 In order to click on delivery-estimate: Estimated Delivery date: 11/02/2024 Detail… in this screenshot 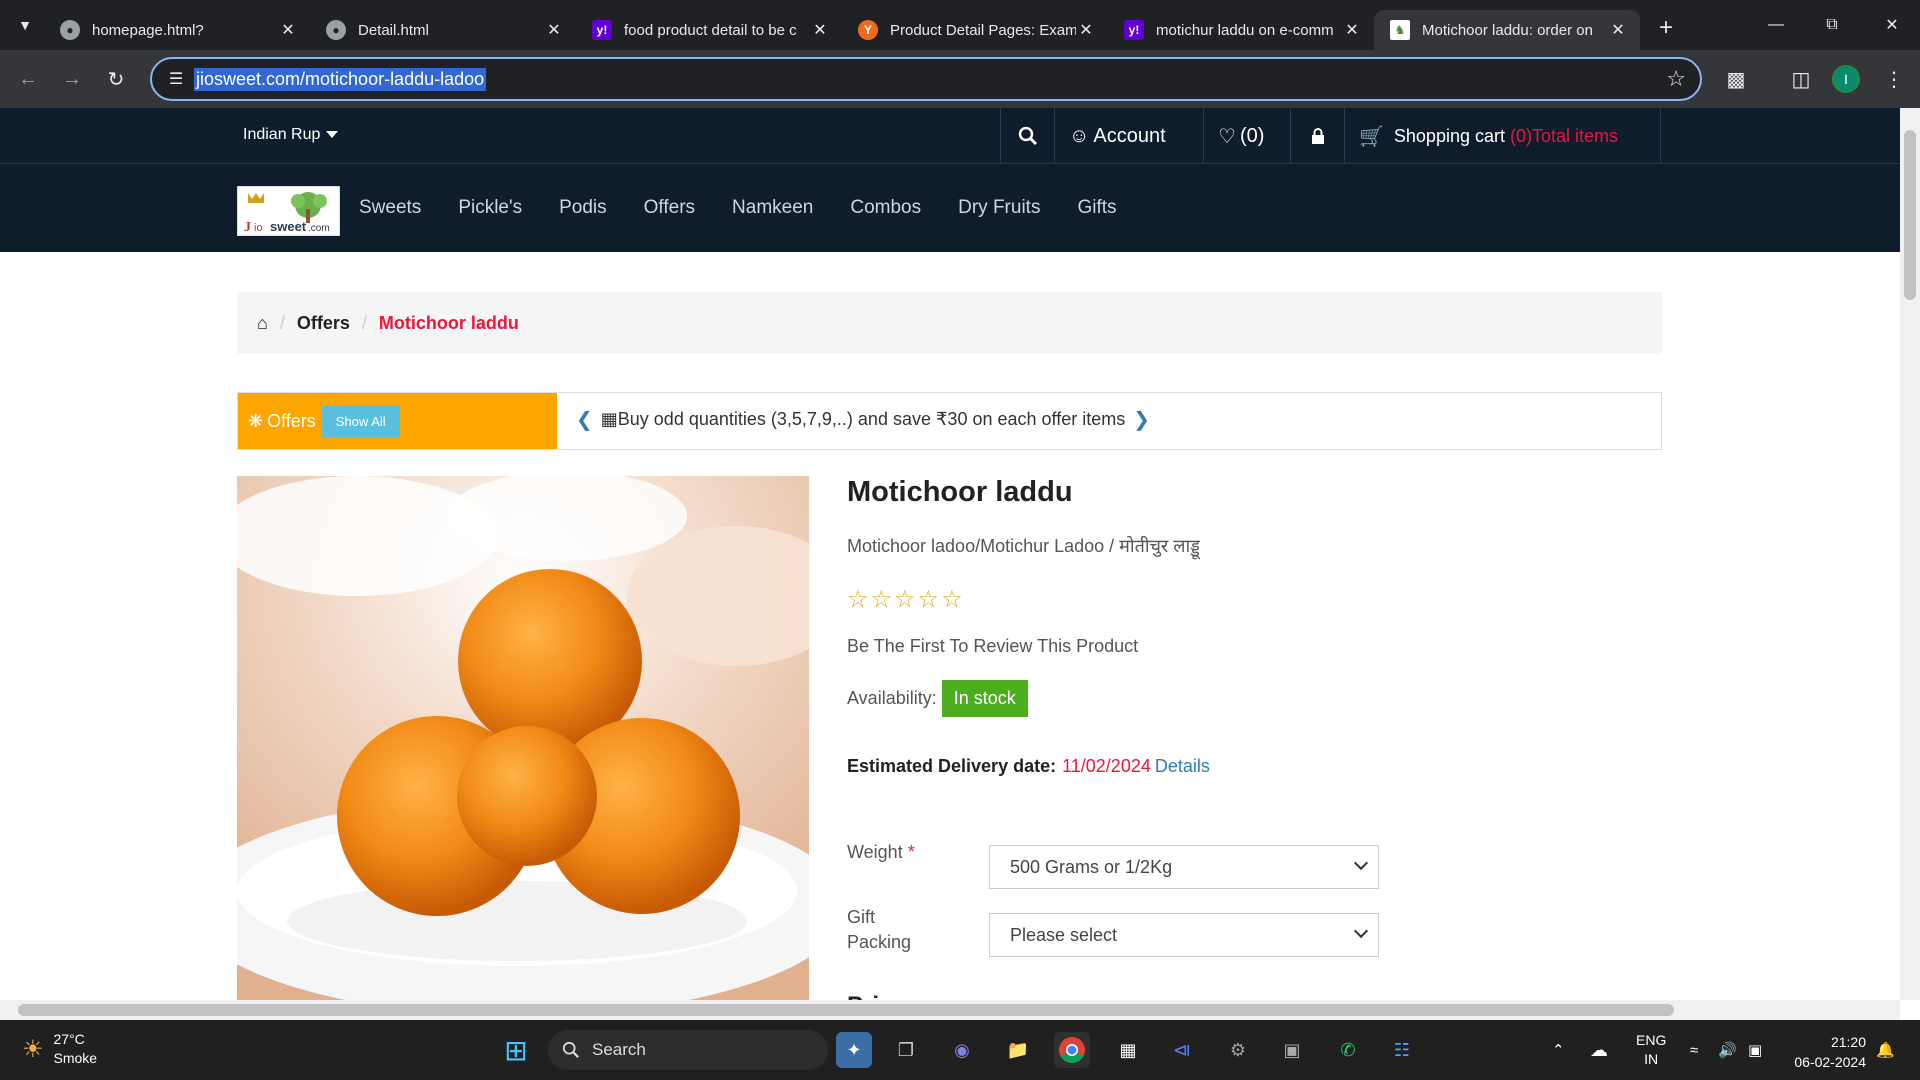, I will do `click(1147, 766)`.